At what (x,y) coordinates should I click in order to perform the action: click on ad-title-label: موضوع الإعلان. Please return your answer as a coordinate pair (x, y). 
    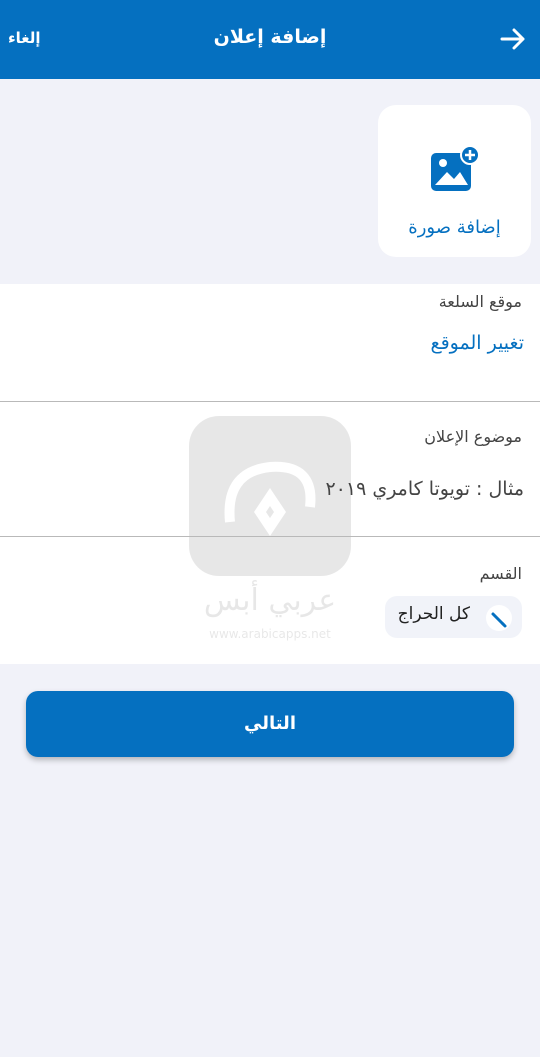
    Looking at the image, I should click on (473, 436).